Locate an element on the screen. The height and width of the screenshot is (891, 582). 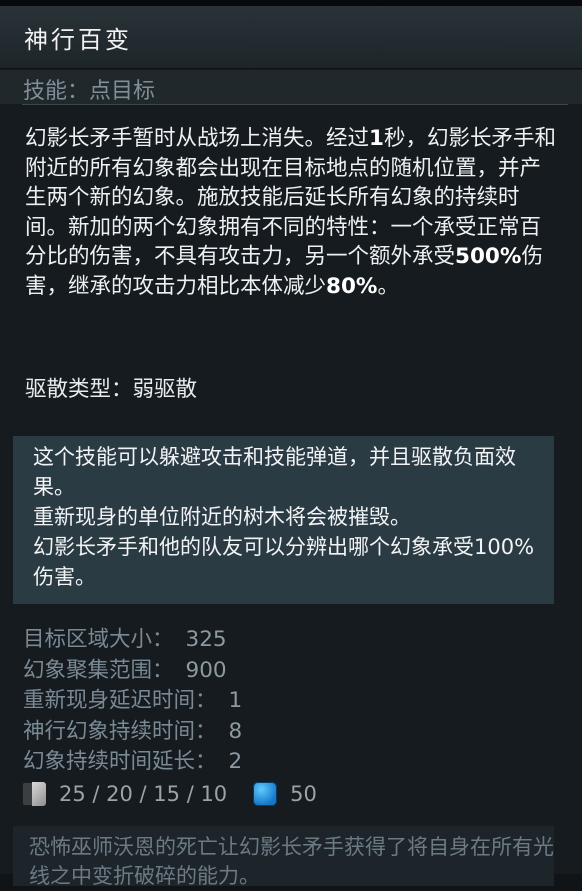
attribute-row: 目标区域大小： 325 is located at coordinates (293, 640).